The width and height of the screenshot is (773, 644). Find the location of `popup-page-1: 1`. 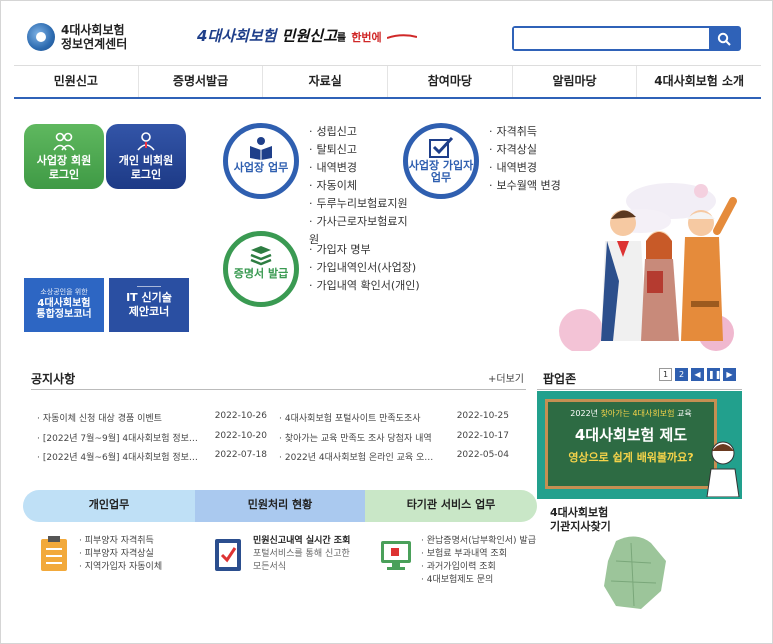

popup-page-1: 1 is located at coordinates (665, 374).